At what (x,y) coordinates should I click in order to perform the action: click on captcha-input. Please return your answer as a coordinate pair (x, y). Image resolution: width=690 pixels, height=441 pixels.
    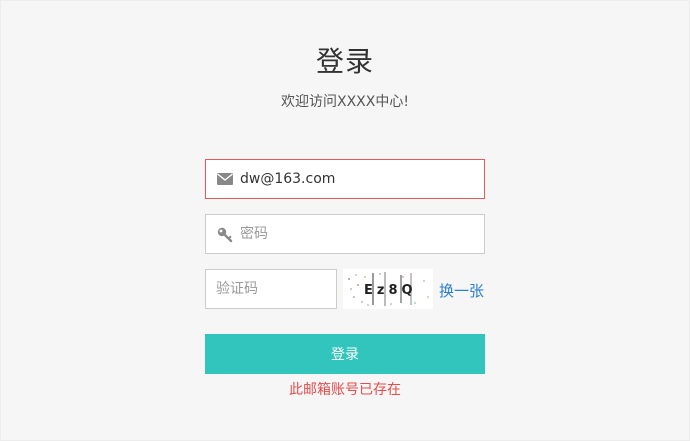
    Looking at the image, I should click on (271, 289).